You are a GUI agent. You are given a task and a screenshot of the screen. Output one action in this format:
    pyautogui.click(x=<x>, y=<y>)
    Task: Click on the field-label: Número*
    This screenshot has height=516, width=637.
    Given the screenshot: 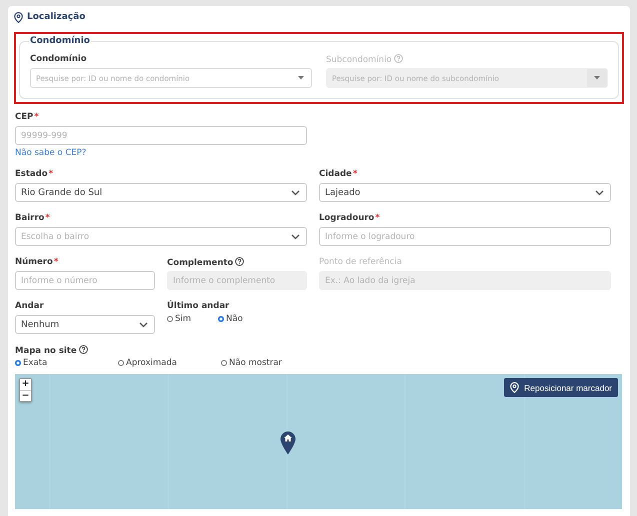 What is the action you would take?
    pyautogui.click(x=36, y=263)
    